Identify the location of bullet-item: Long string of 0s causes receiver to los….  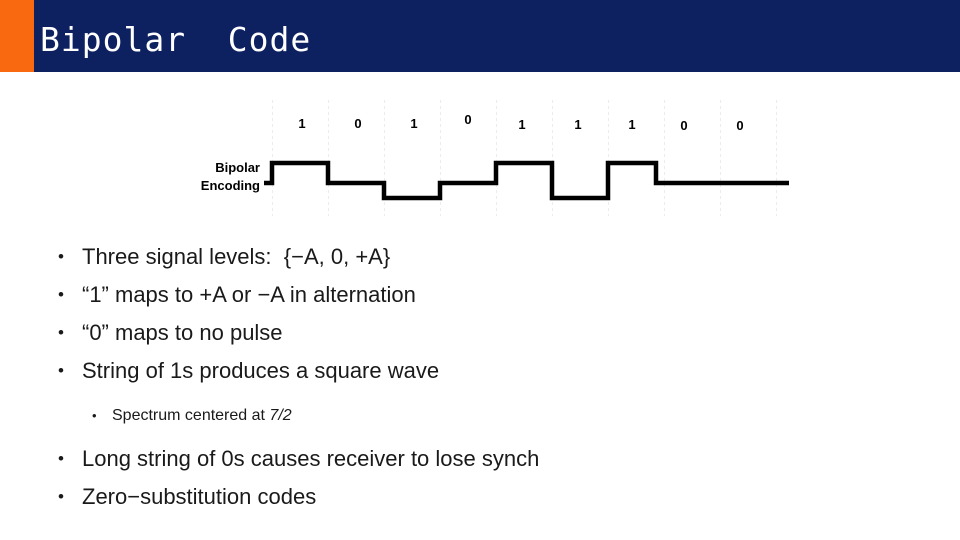
(480, 459).